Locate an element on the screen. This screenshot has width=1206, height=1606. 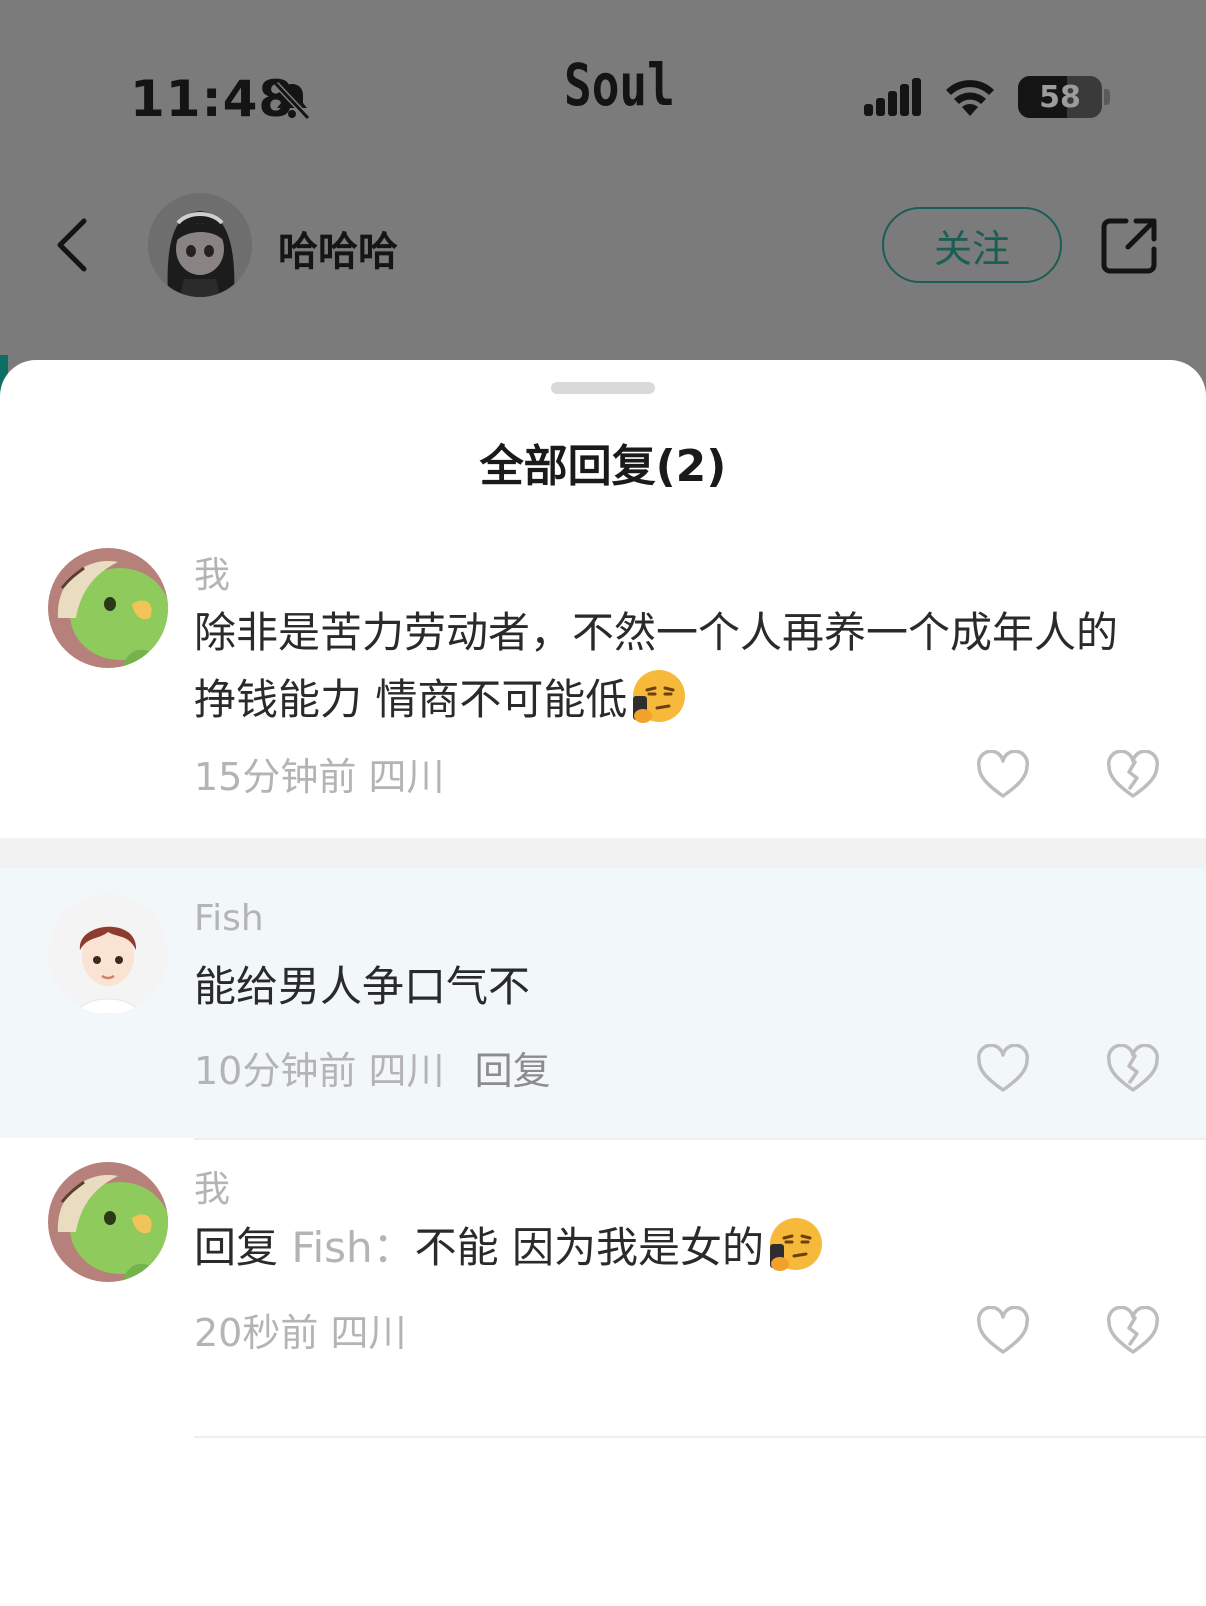
battery-icon: 58 is located at coordinates (1060, 97).